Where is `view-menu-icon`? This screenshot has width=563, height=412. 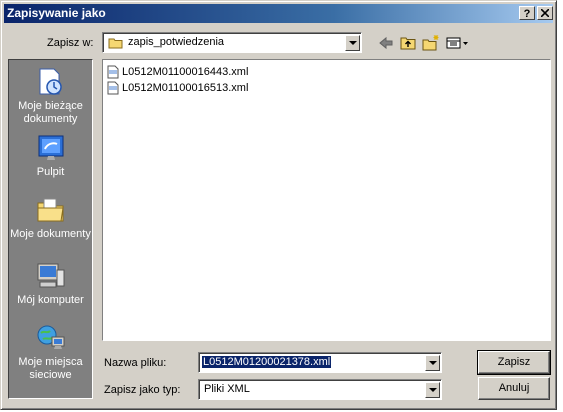 view-menu-icon is located at coordinates (457, 43).